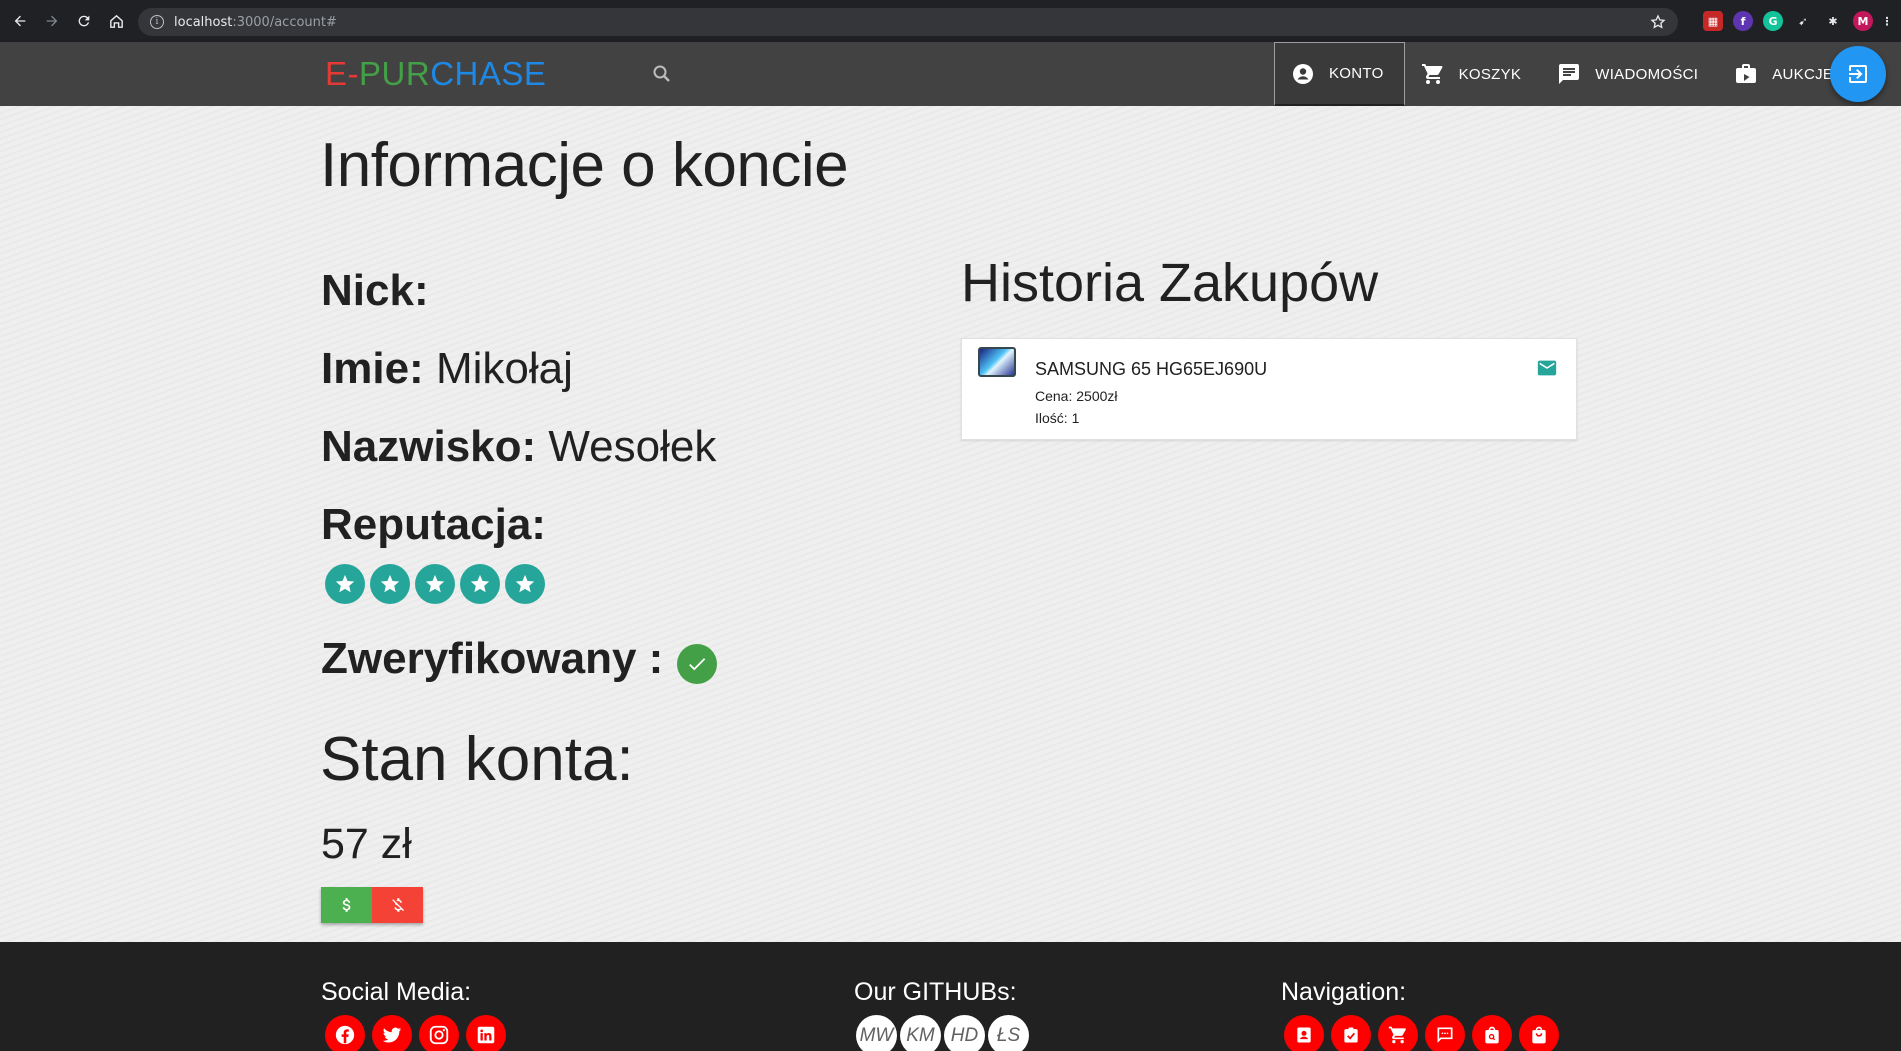 Image resolution: width=1901 pixels, height=1051 pixels. I want to click on profile-avatar: M, so click(1863, 21).